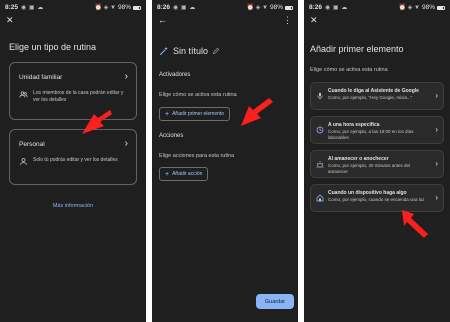  I want to click on add-first-element-button: + Añadir primer elemento, so click(195, 114).